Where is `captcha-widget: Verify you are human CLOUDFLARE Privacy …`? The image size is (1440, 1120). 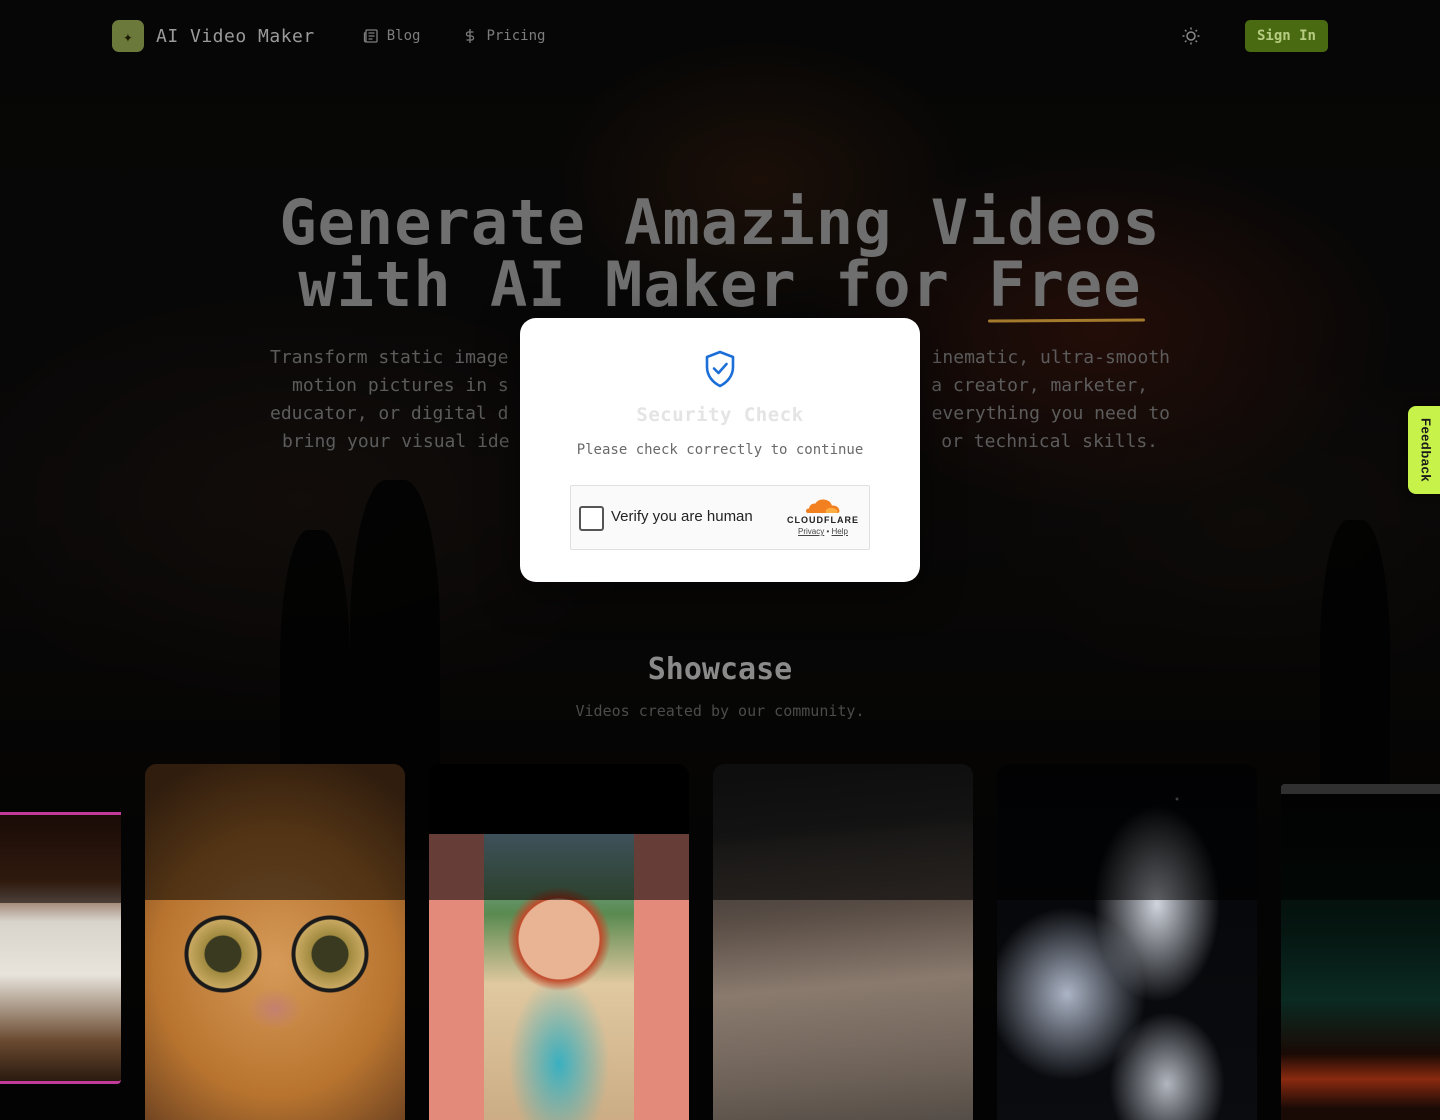
captcha-widget: Verify you are human CLOUDFLARE Privacy … is located at coordinates (720, 517).